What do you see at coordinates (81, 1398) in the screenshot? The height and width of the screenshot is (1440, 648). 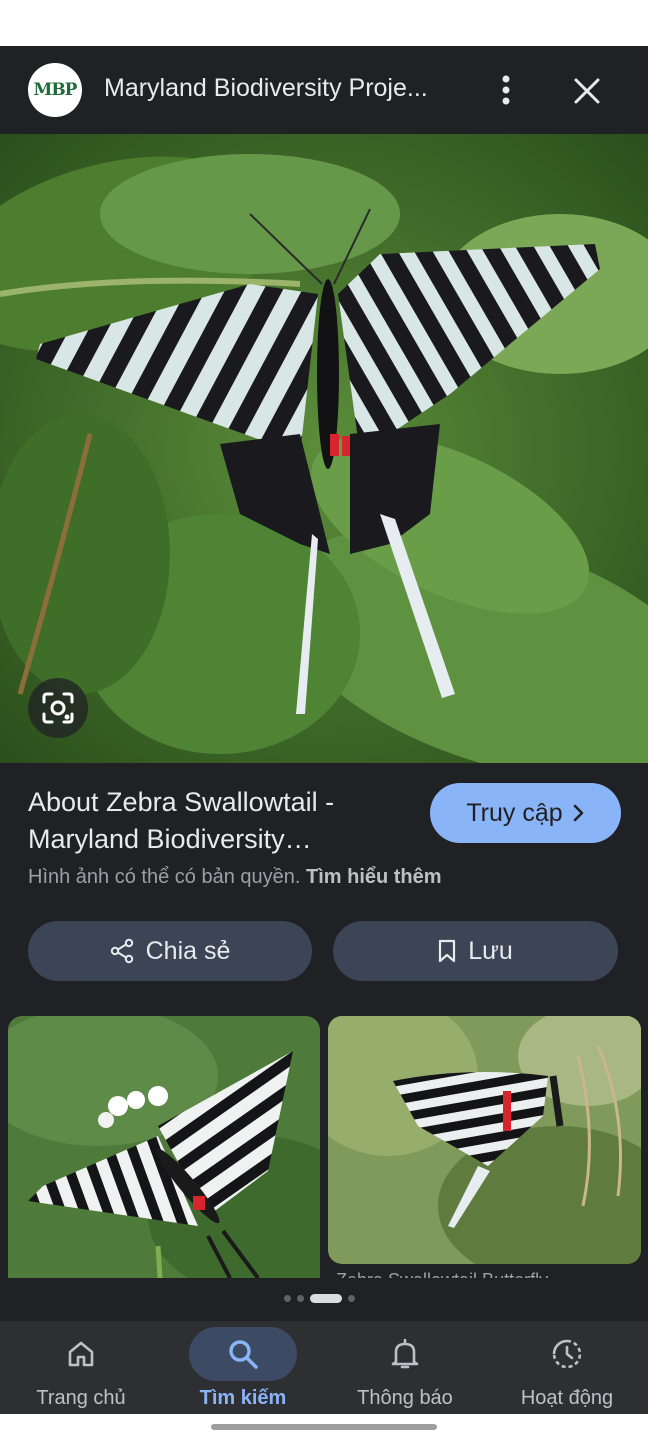 I see `nav-label-home: Trang chủ` at bounding box center [81, 1398].